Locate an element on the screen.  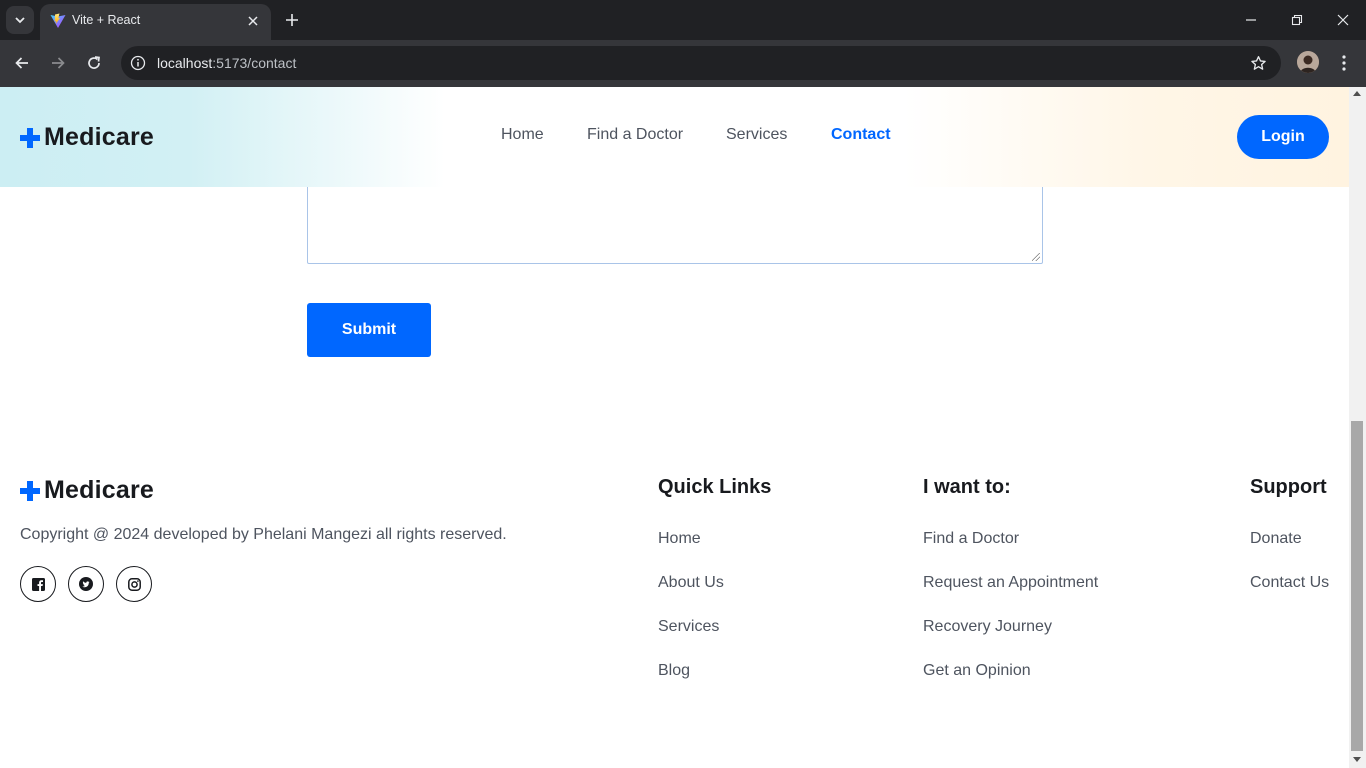
footer-link-find-a-doctor: Find a Doctor is located at coordinates (971, 539).